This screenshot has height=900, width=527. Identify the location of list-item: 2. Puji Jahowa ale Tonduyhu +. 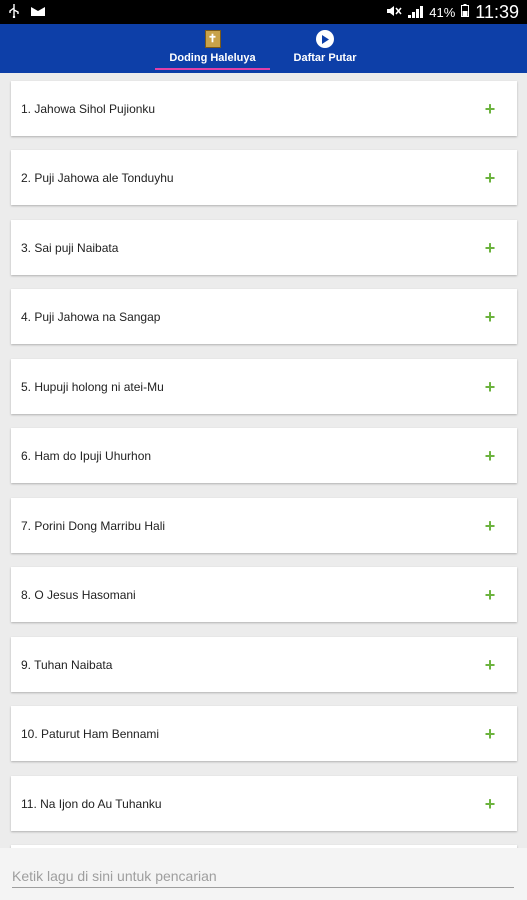
(264, 177).